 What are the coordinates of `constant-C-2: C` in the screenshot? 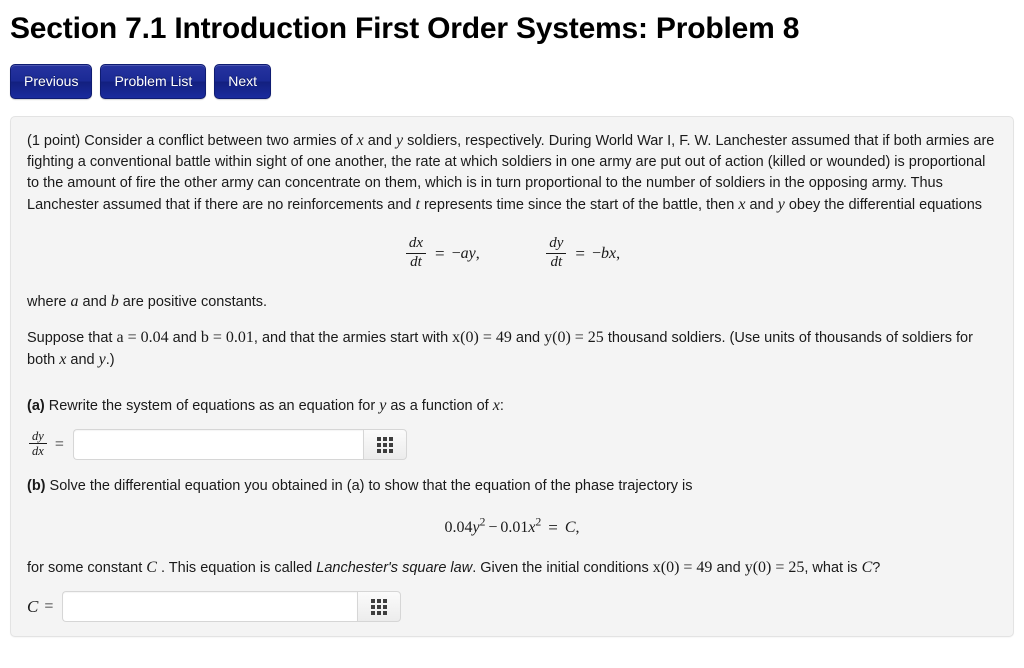 It's located at (867, 568).